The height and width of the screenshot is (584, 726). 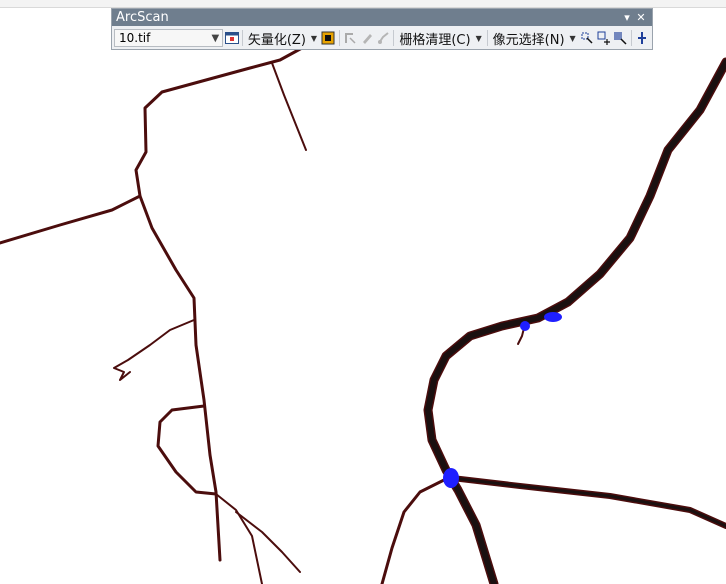 I want to click on cell-selection-menu: 像元选择(N) ▼, so click(x=534, y=38).